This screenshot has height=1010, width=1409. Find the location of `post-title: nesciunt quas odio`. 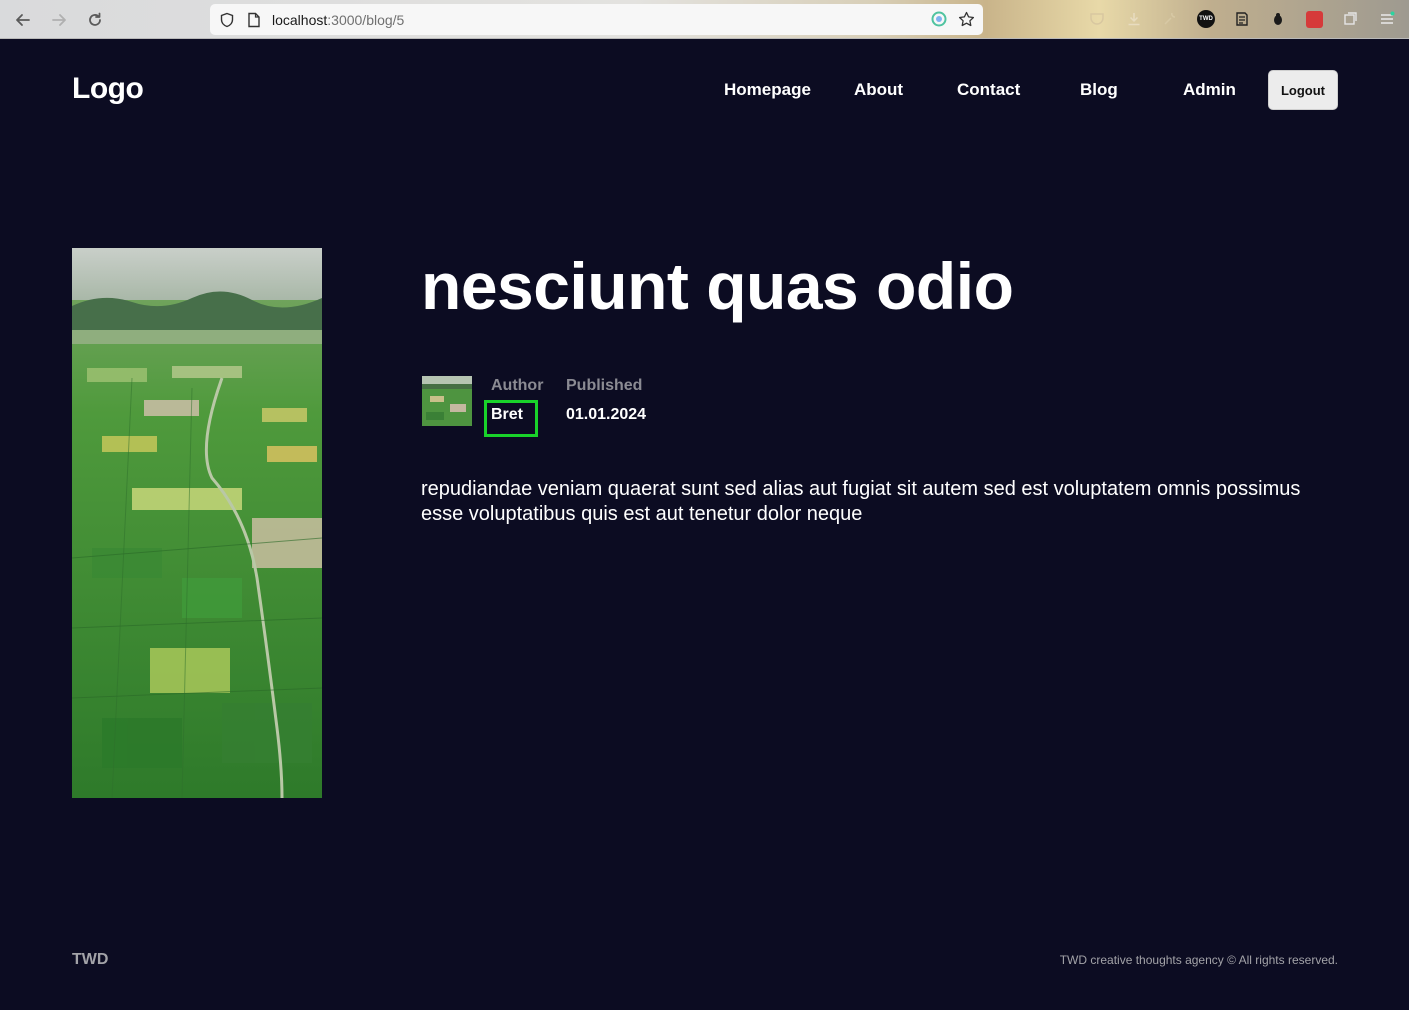

post-title: nesciunt quas odio is located at coordinates (717, 286).